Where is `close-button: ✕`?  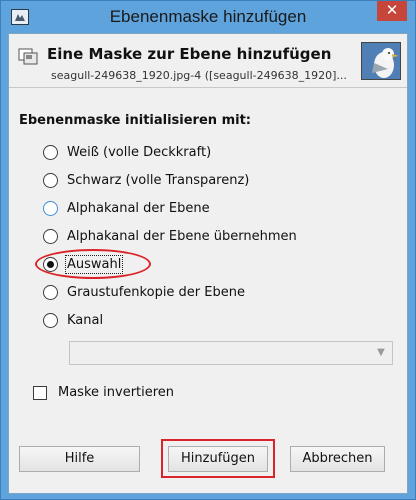
close-button: ✕ is located at coordinates (392, 11).